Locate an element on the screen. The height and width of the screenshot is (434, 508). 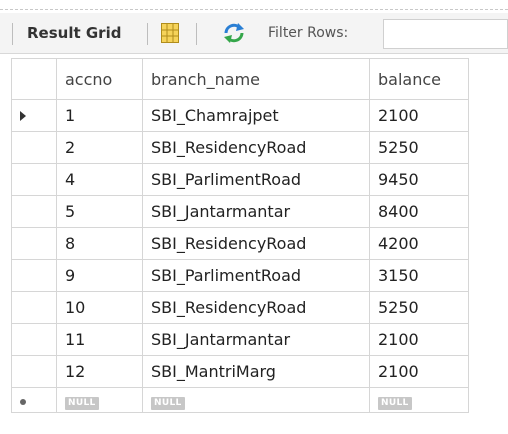
column-header-balance: balance is located at coordinates (419, 79).